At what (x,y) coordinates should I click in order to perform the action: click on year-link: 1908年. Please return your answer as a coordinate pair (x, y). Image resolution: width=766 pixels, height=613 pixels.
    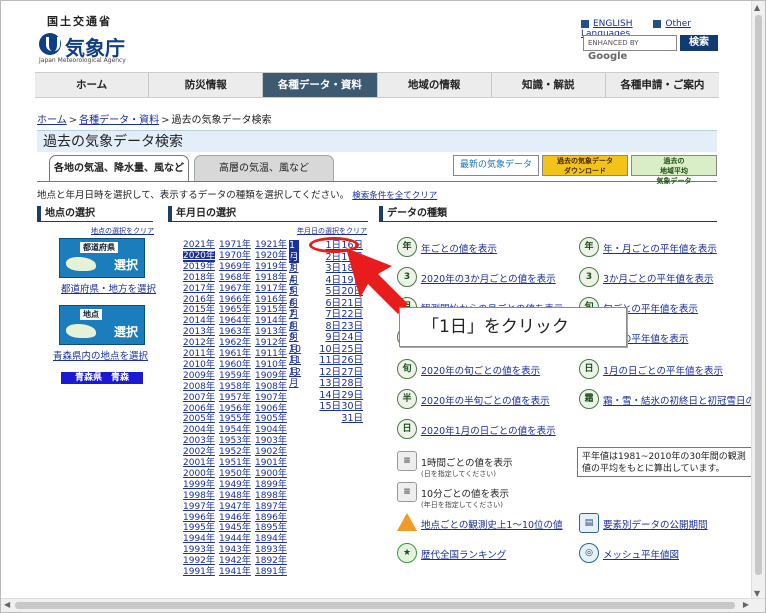
    Looking at the image, I should click on (271, 387).